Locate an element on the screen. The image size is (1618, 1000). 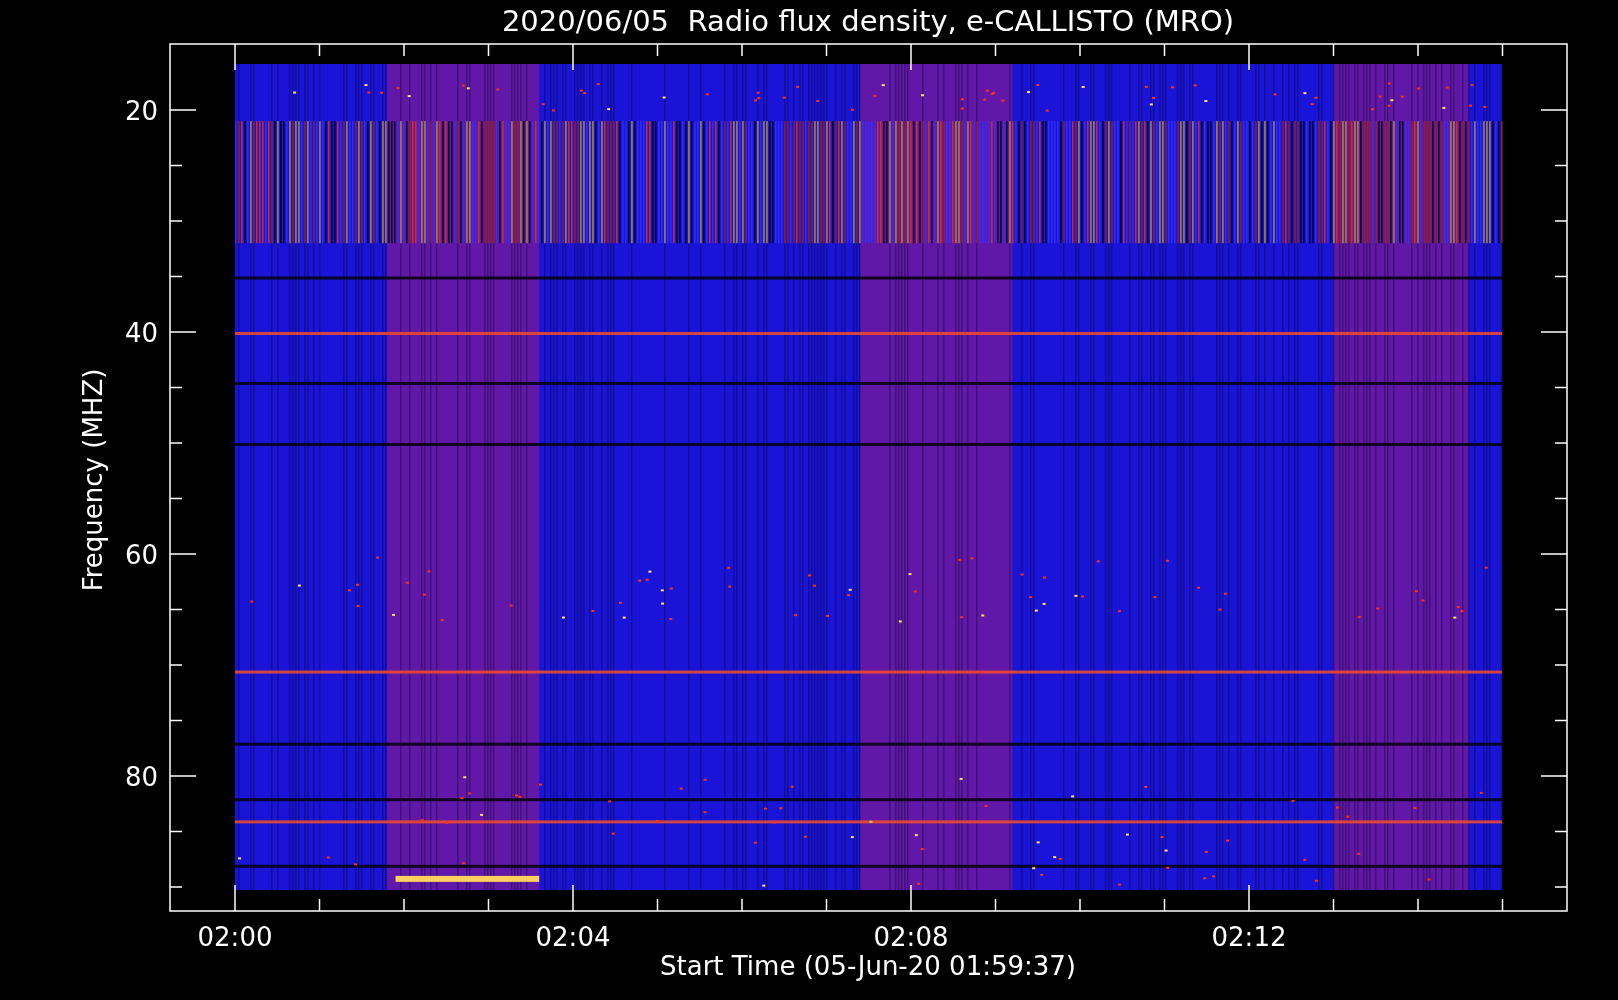
x-tick-label: 02:08 is located at coordinates (911, 937).